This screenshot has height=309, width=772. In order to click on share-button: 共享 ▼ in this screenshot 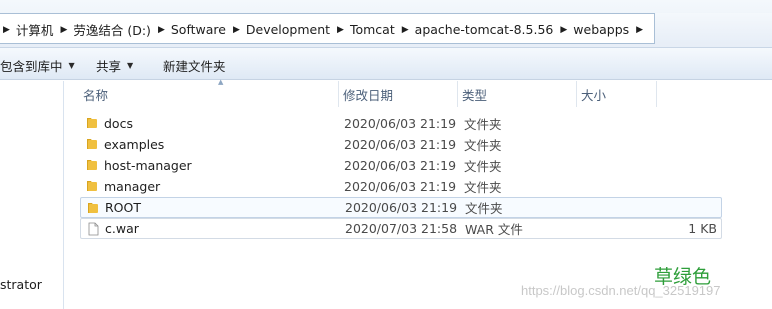, I will do `click(114, 65)`.